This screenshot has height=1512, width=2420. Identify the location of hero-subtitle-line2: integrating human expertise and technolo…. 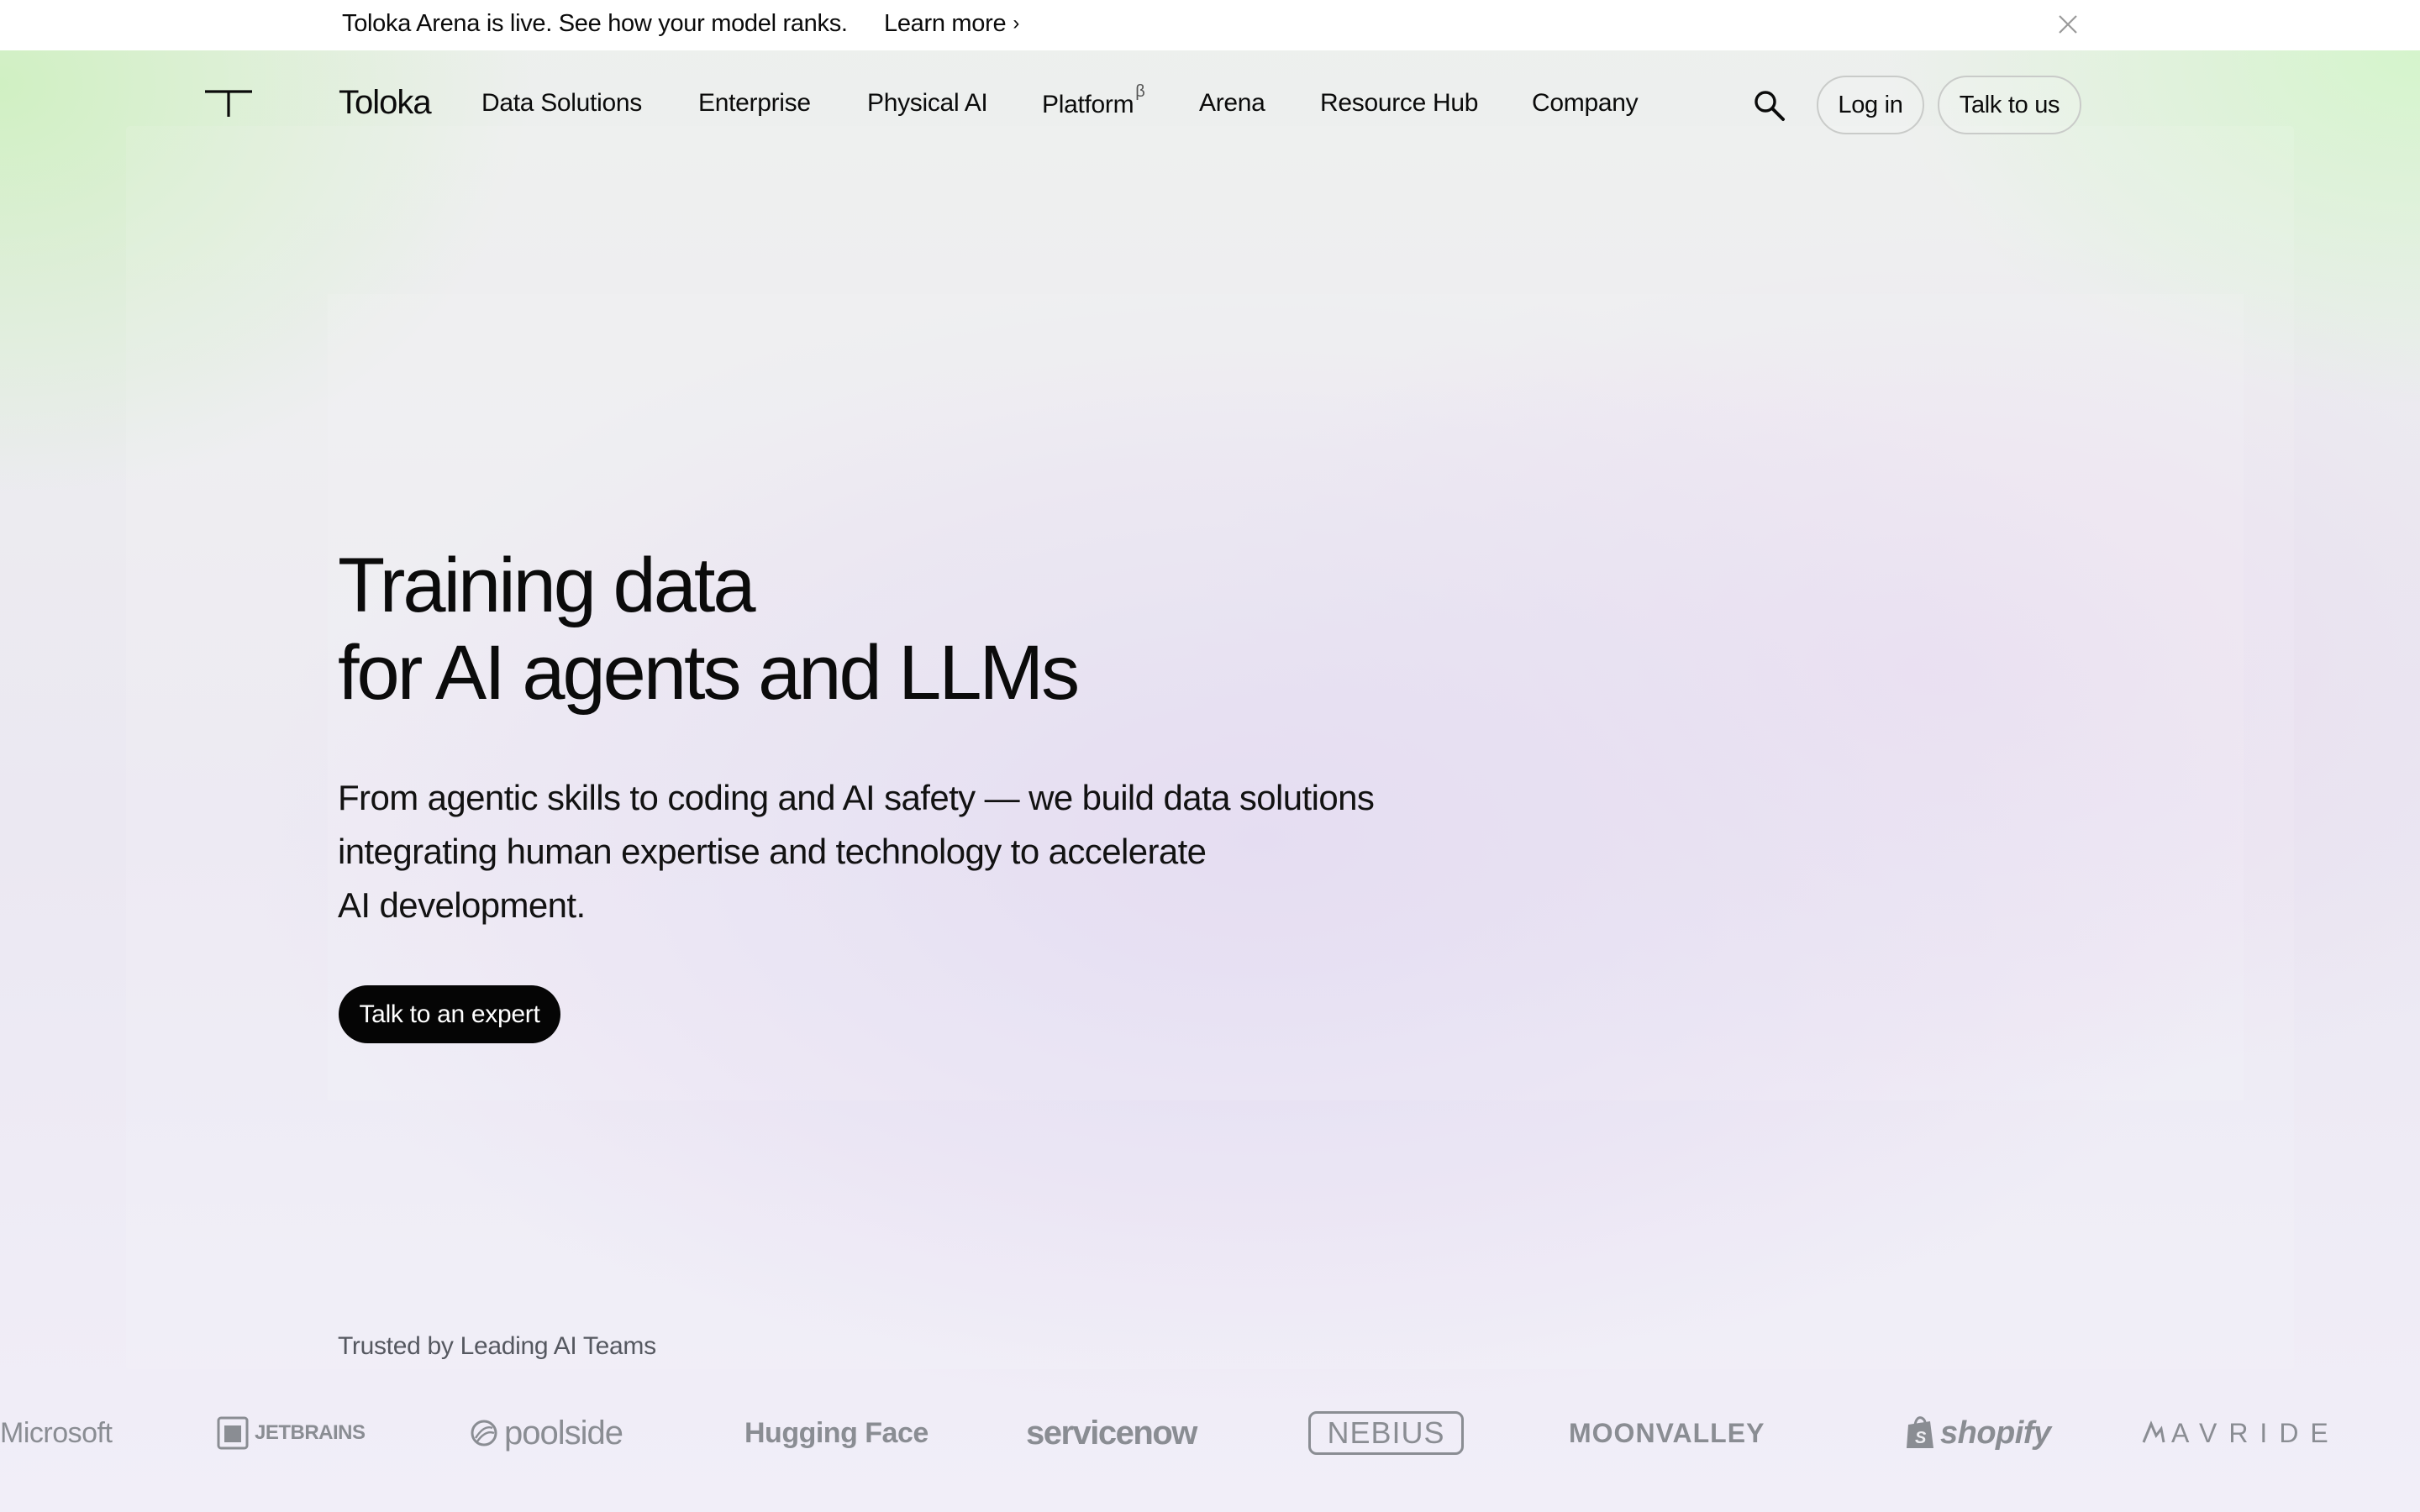
(772, 851).